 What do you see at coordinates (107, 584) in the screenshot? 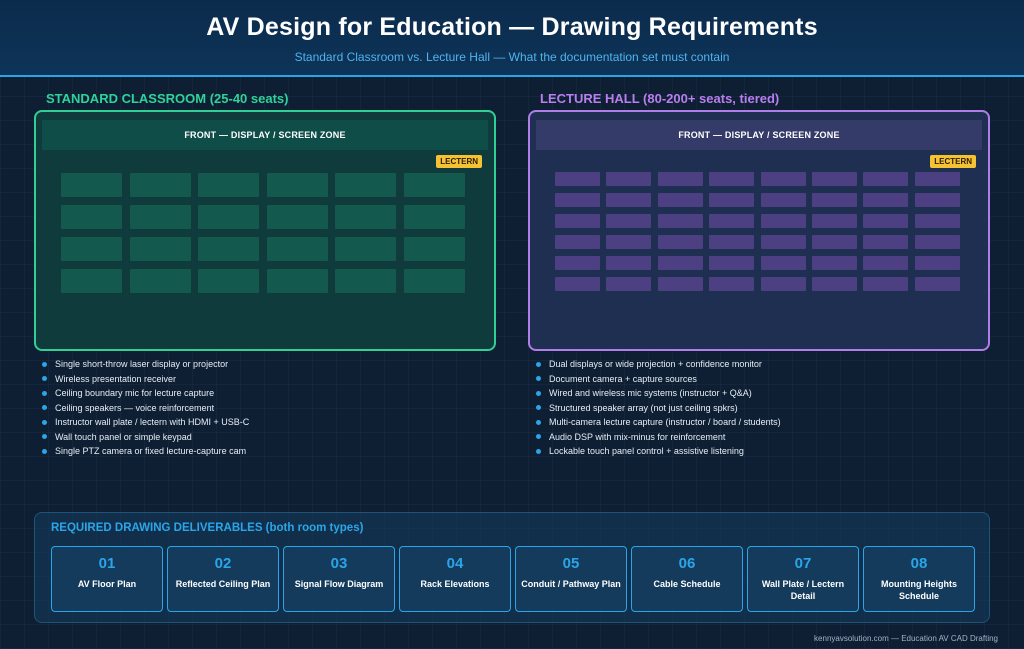
I see `deliverable-label: AV Floor Plan` at bounding box center [107, 584].